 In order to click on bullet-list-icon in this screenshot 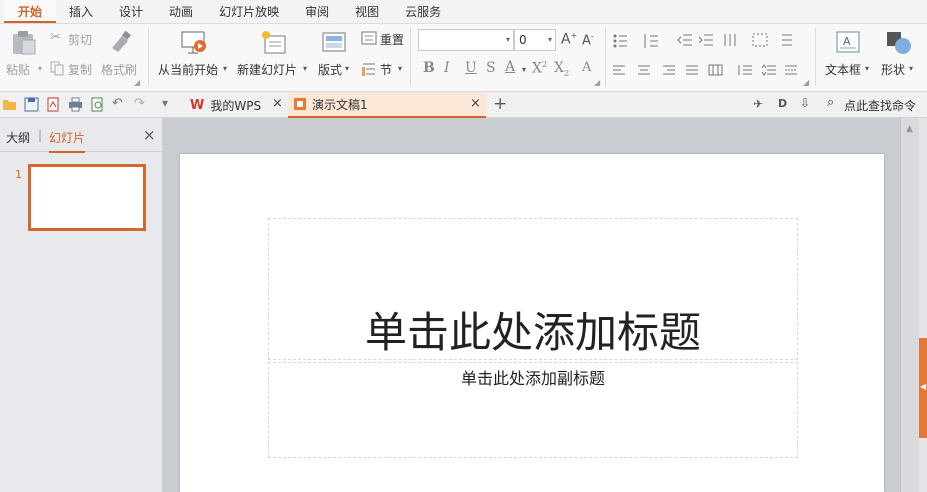, I will do `click(620, 41)`.